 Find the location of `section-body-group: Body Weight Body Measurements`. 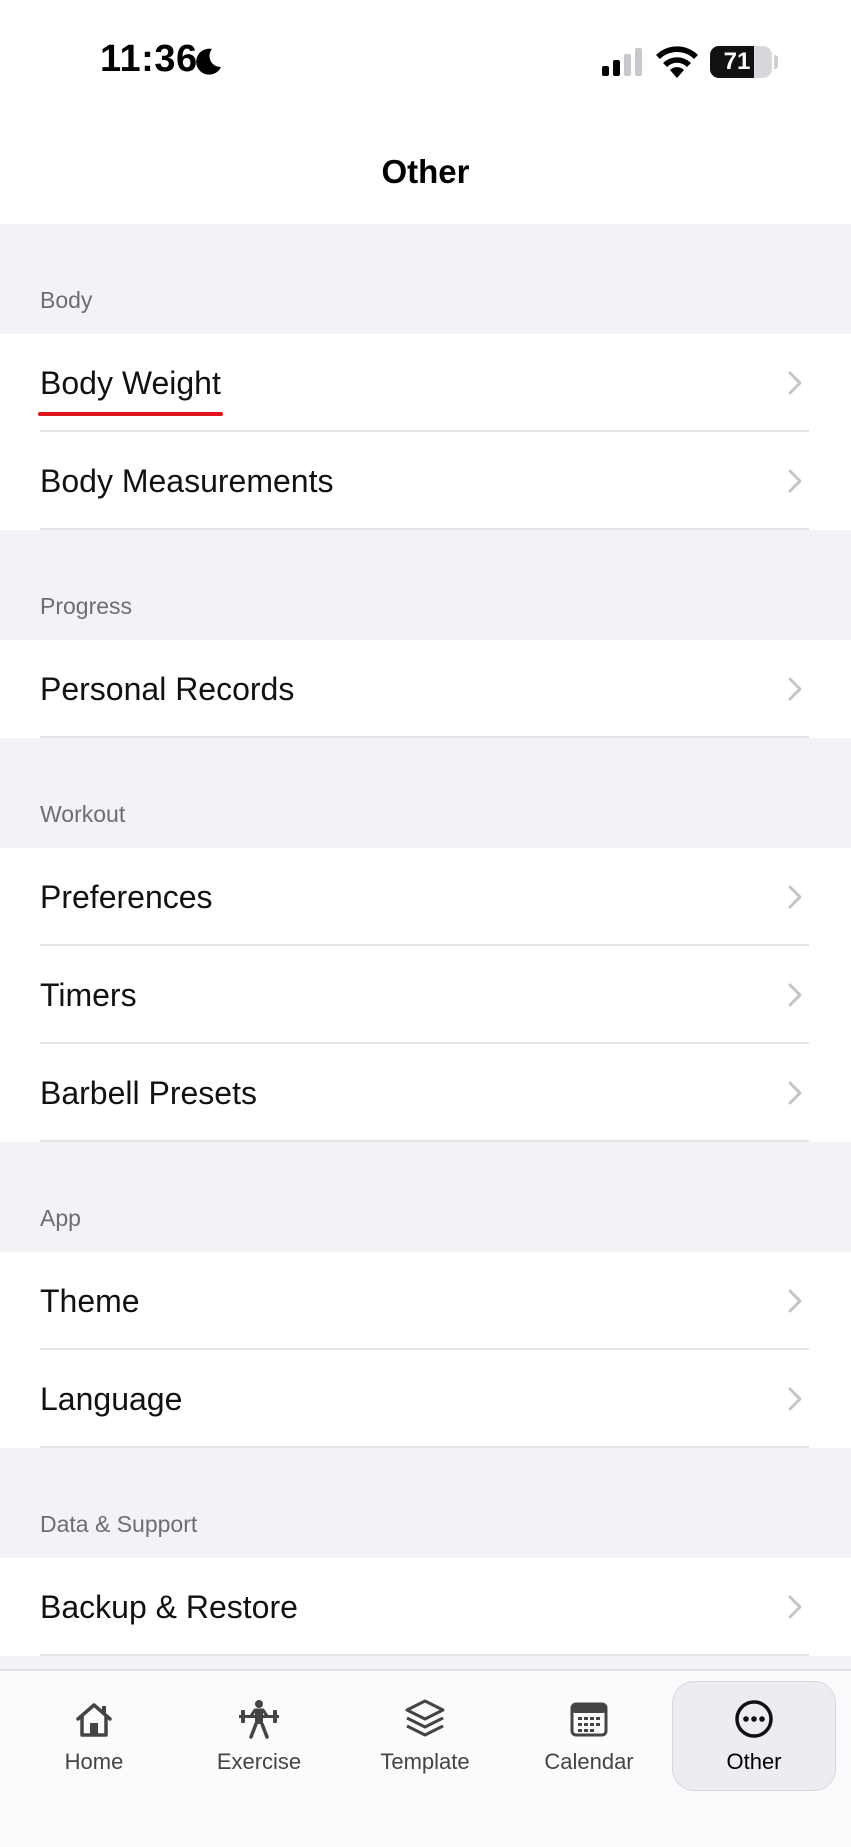

section-body-group: Body Weight Body Measurements is located at coordinates (425, 432).